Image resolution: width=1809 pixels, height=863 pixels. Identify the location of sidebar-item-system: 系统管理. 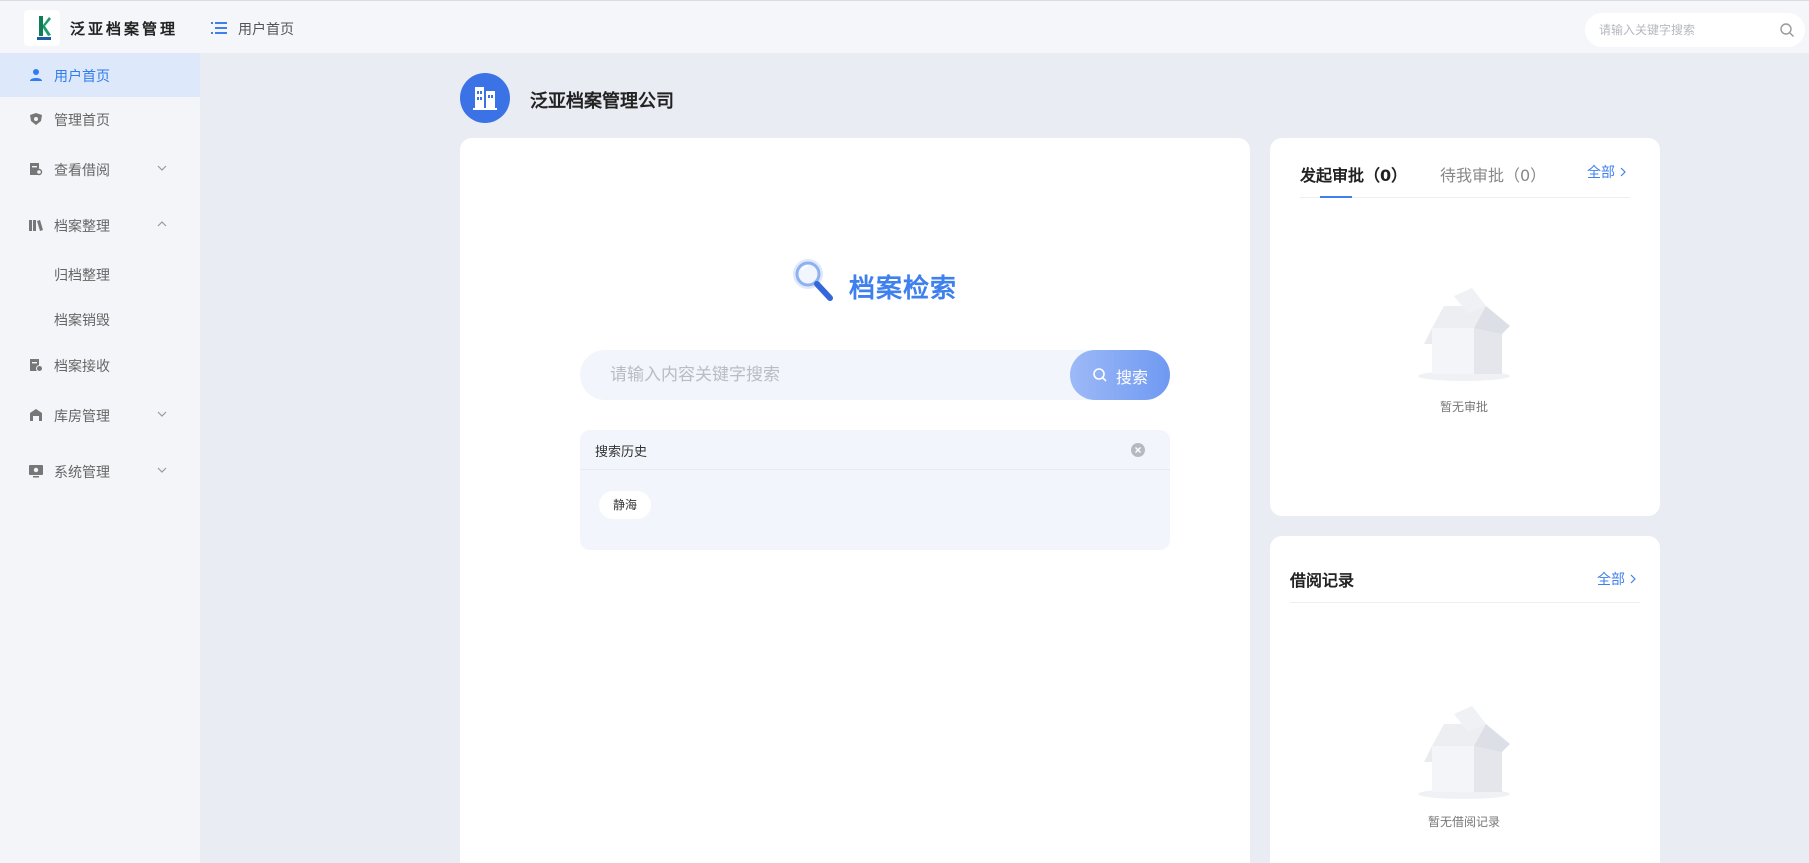
(100, 471).